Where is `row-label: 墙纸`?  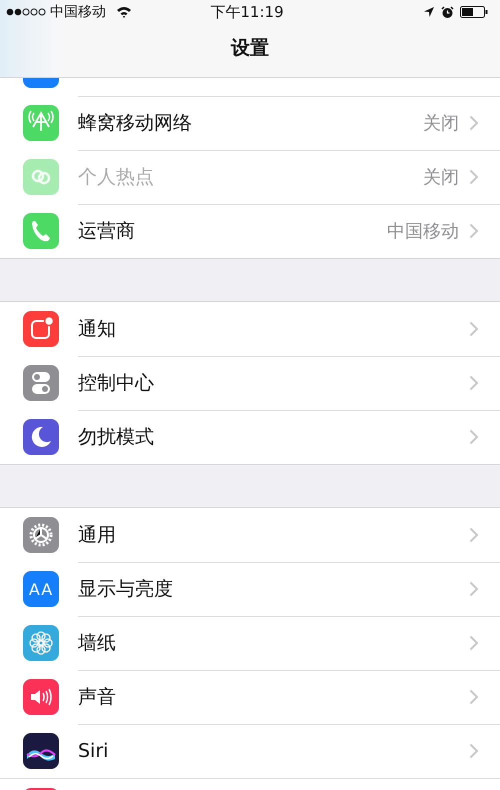 row-label: 墙纸 is located at coordinates (97, 643).